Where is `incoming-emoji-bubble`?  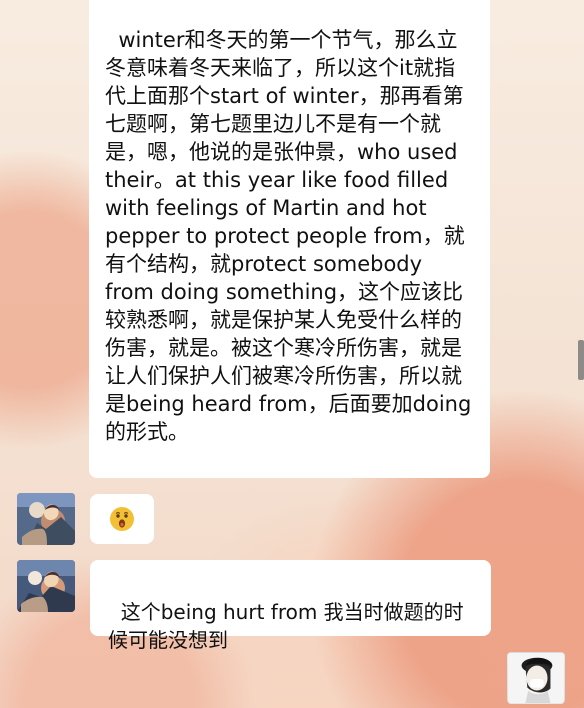
incoming-emoji-bubble is located at coordinates (122, 519).